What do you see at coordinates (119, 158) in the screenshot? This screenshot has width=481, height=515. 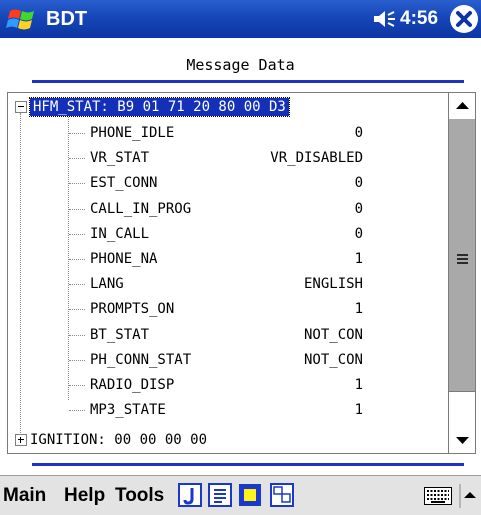 I see `tree-item-name: VR_STAT` at bounding box center [119, 158].